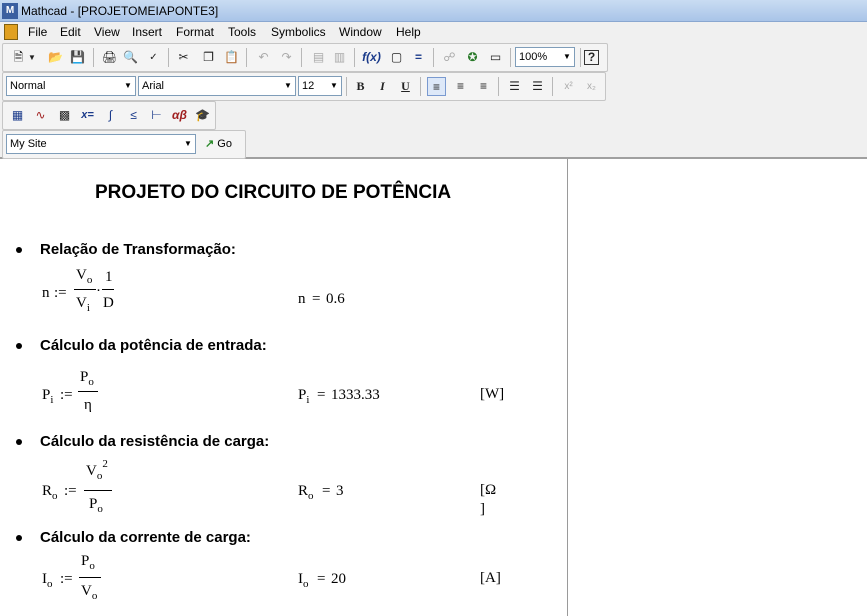 Image resolution: width=867 pixels, height=616 pixels. I want to click on boolean-icon: ≤, so click(133, 115).